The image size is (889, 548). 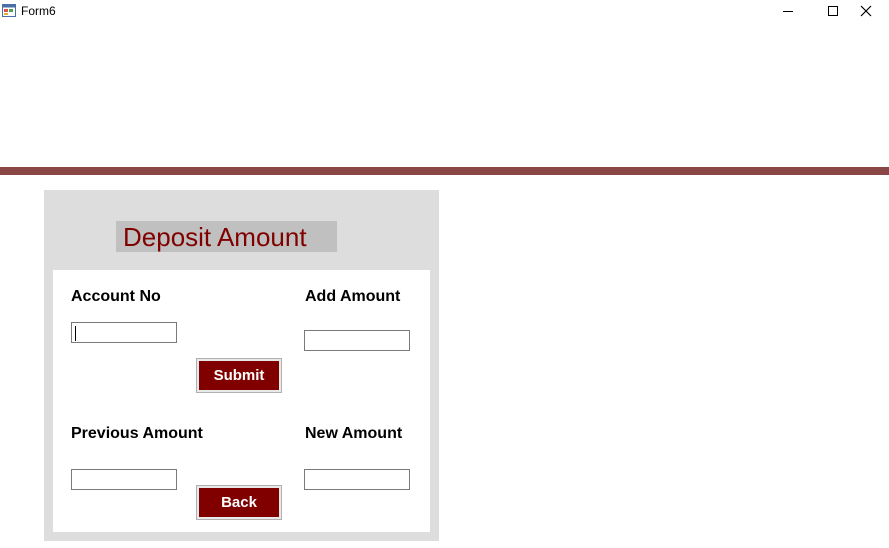 What do you see at coordinates (38, 11) in the screenshot?
I see `window-title: Form6` at bounding box center [38, 11].